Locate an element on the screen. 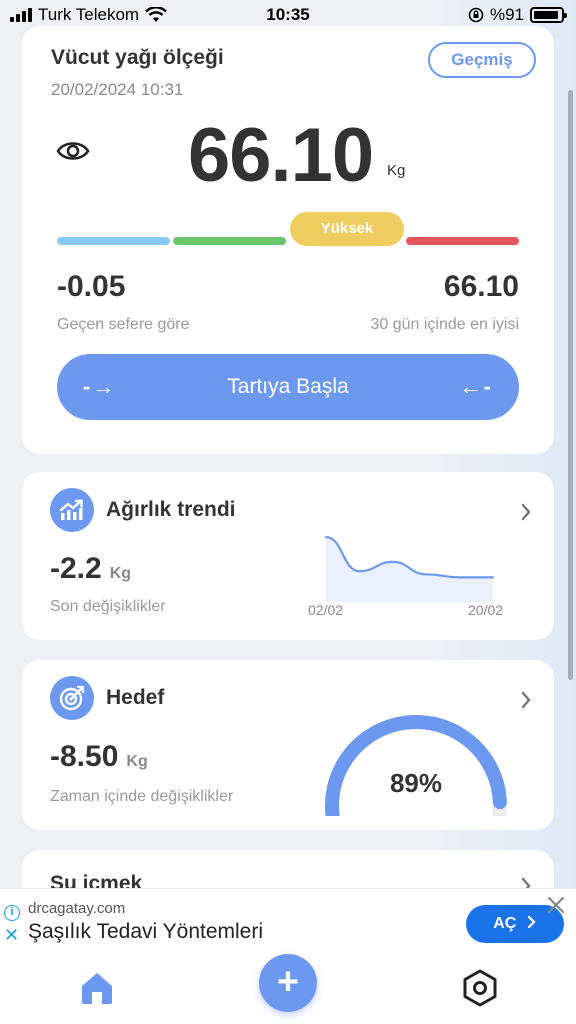 The image size is (576, 1024). goal-unit: Kg is located at coordinates (137, 761).